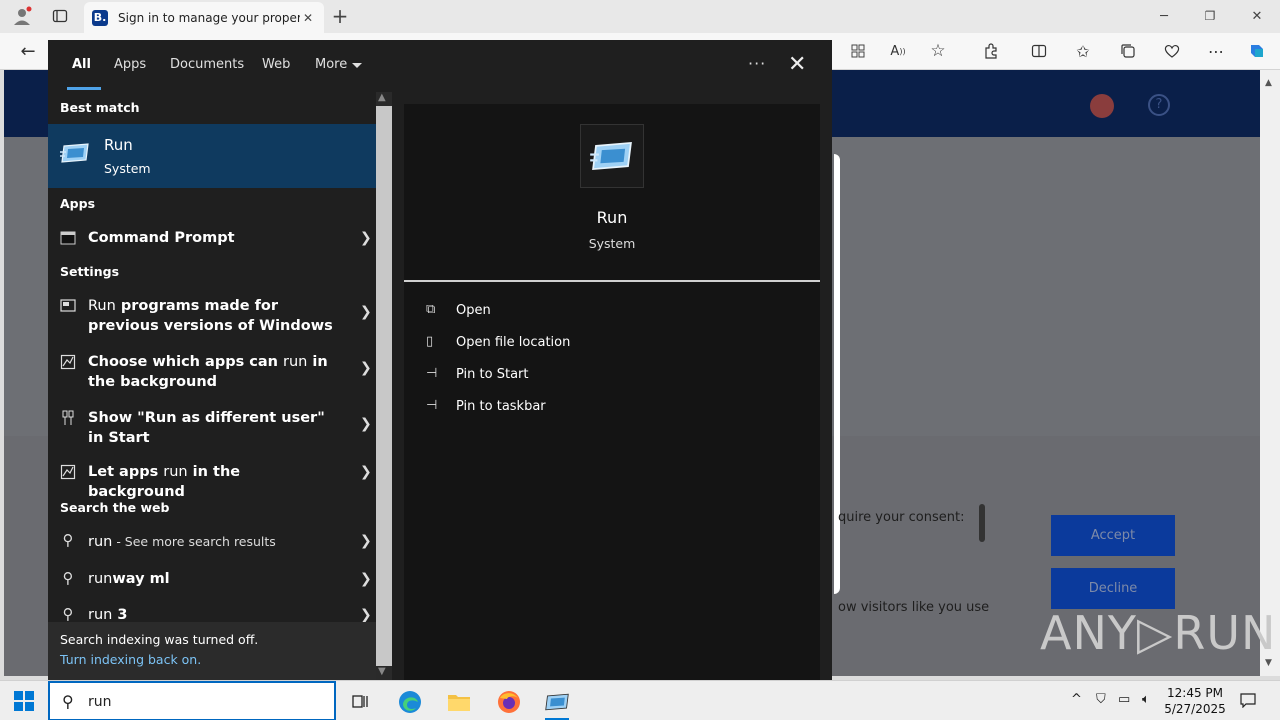 This screenshot has width=1280, height=720. Describe the element at coordinates (1164, 16) in the screenshot. I see `minimize-icon: ─` at that location.